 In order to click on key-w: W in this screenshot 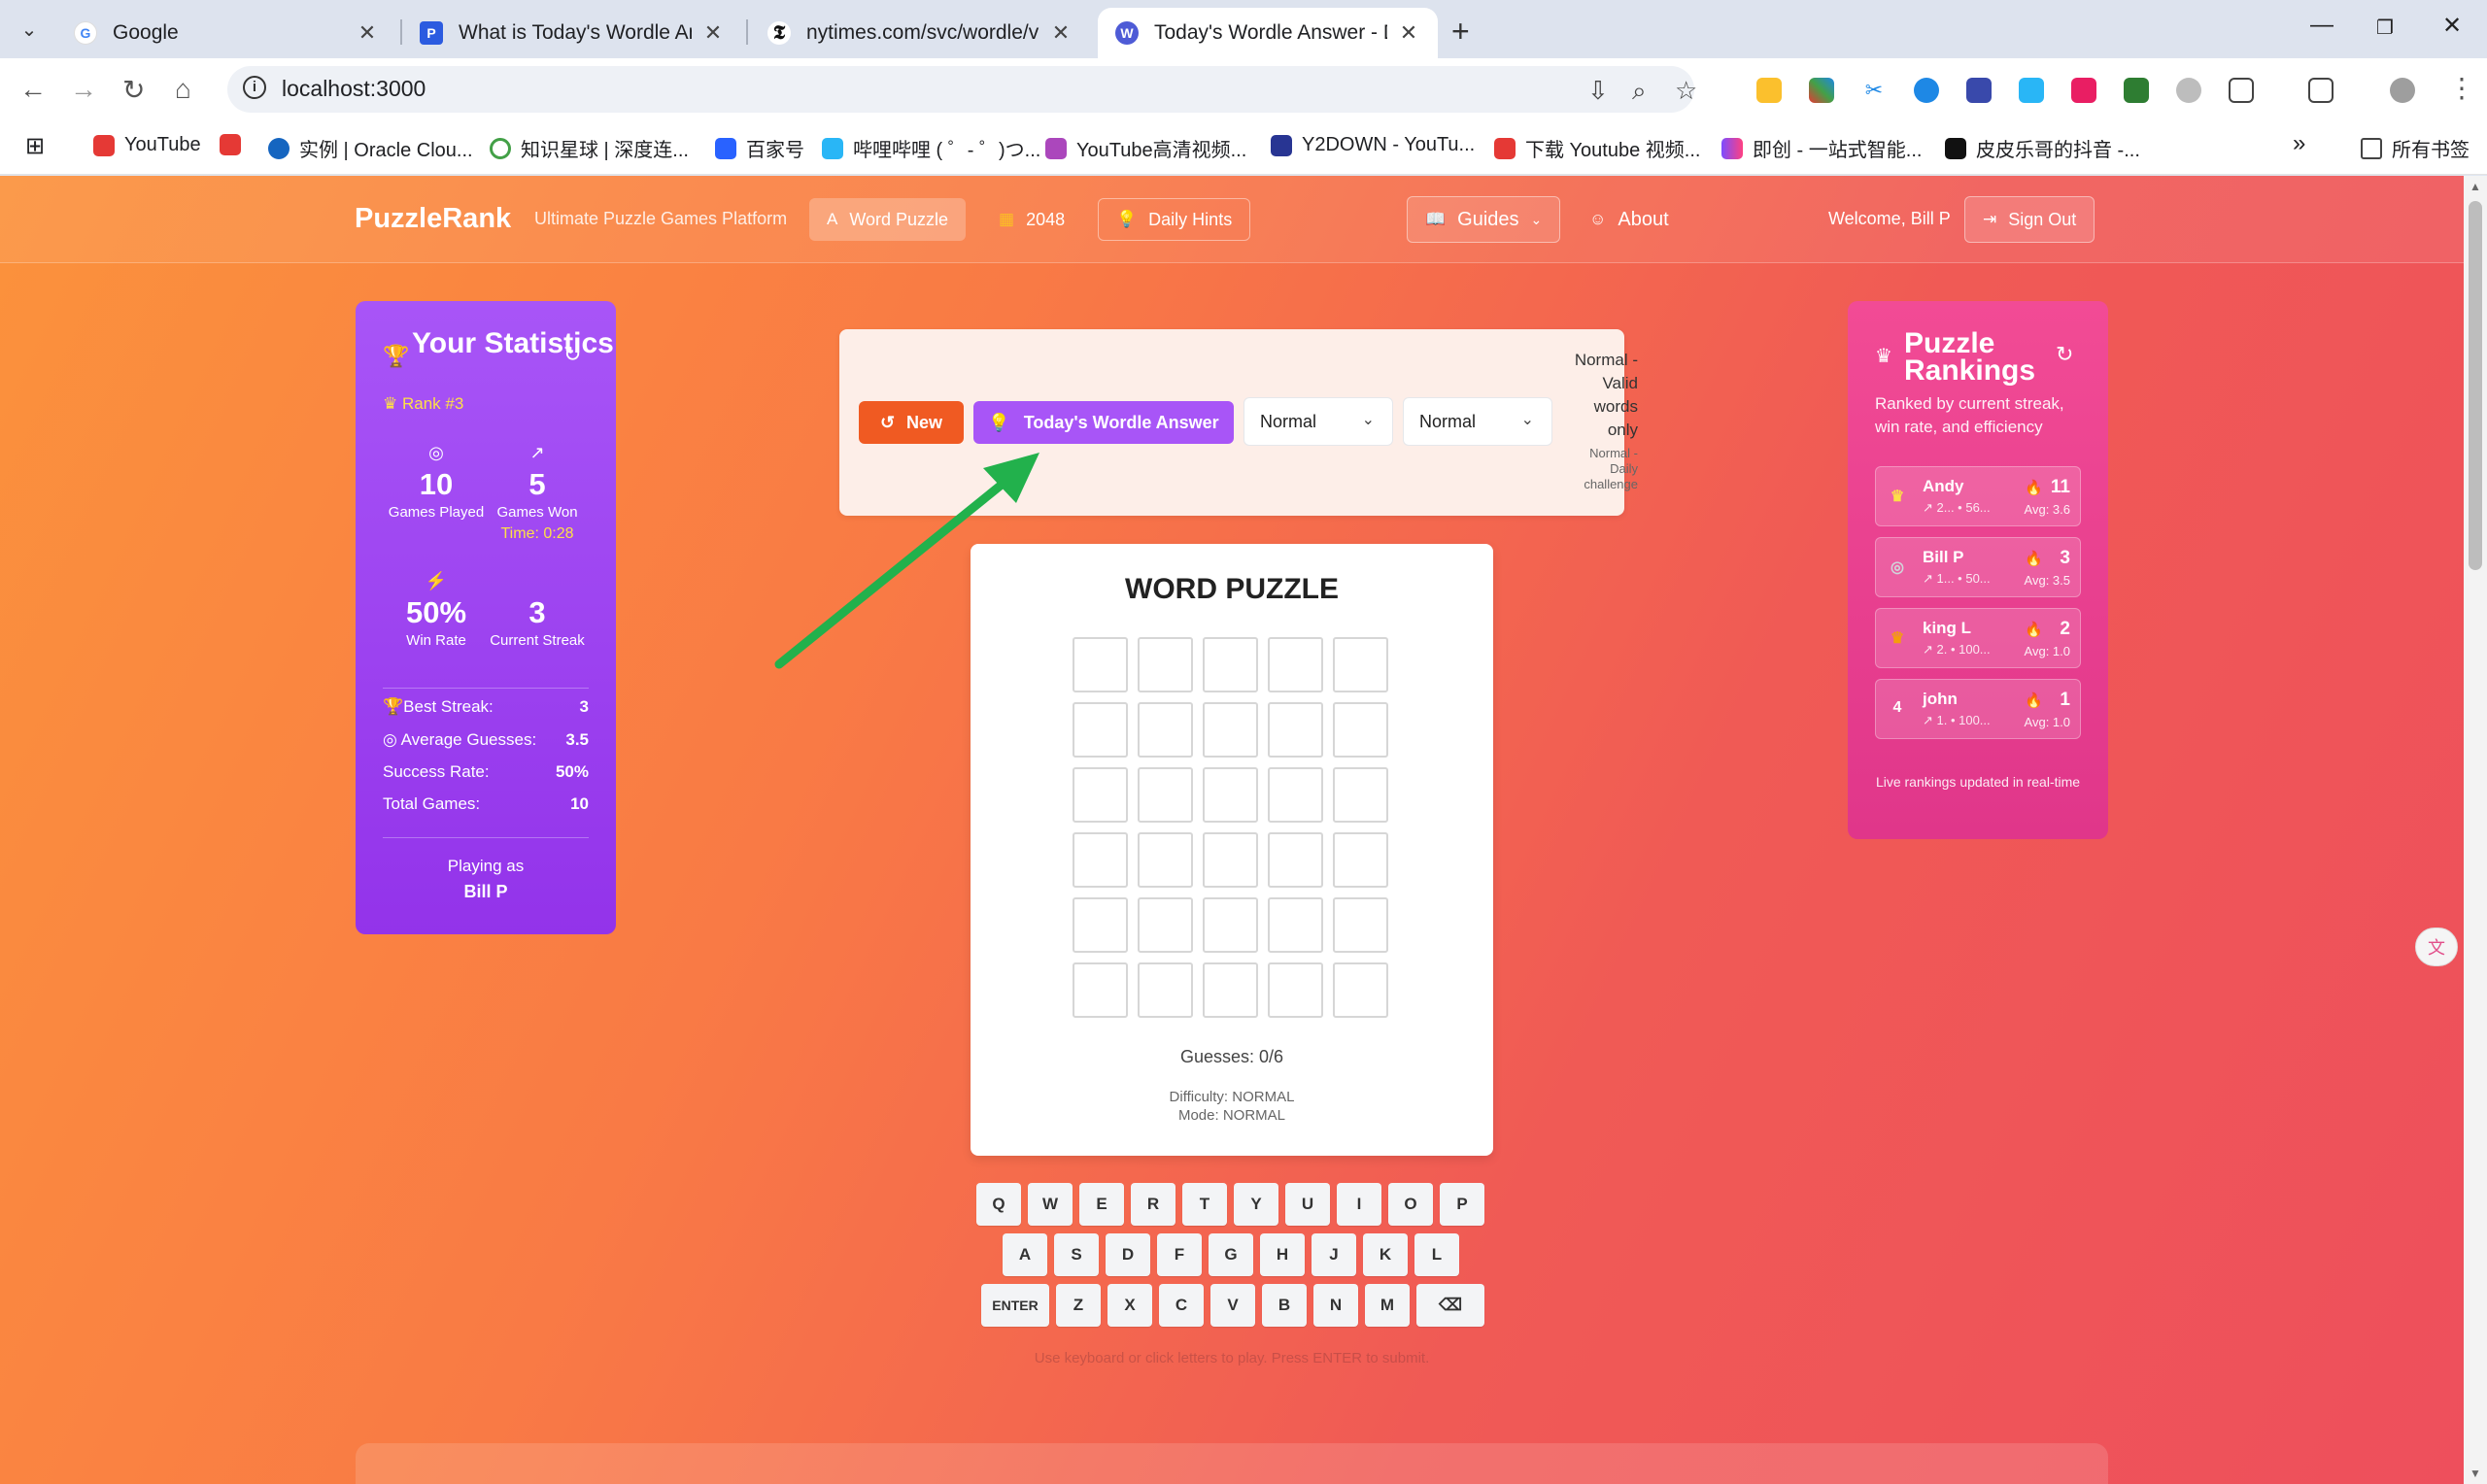, I will do `click(1050, 1204)`.